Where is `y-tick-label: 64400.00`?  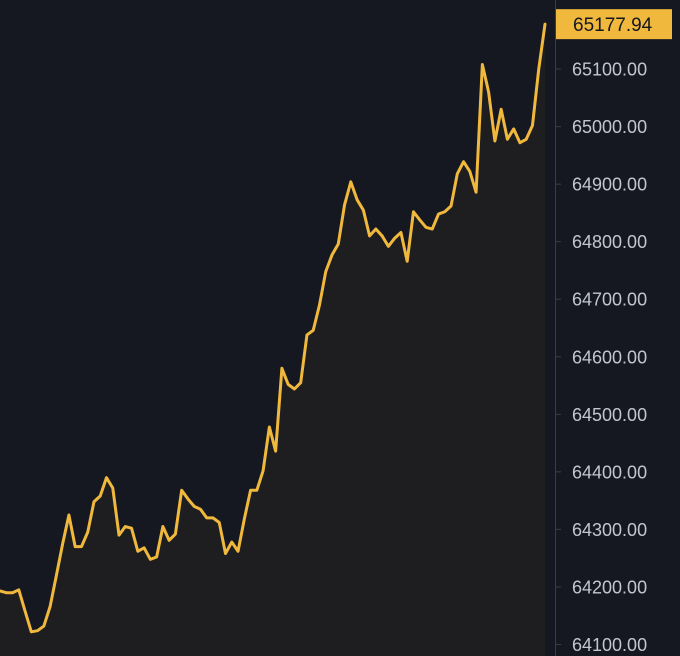 y-tick-label: 64400.00 is located at coordinates (609, 472).